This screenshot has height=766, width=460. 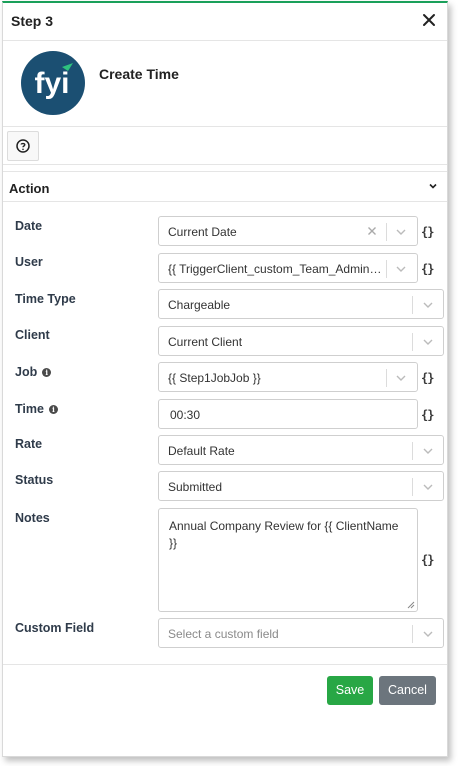 What do you see at coordinates (29, 409) in the screenshot?
I see `time-label-text: Time` at bounding box center [29, 409].